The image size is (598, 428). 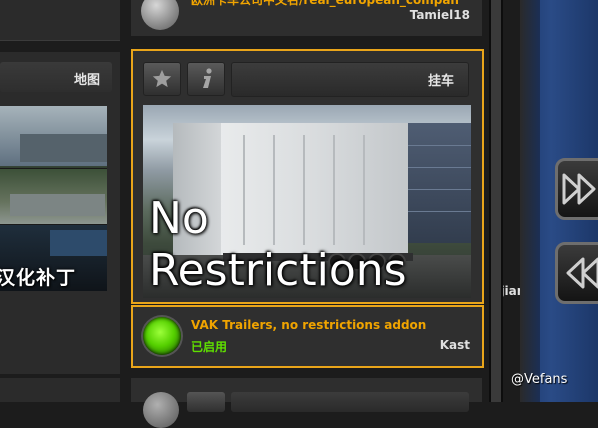 What do you see at coordinates (440, 81) in the screenshot?
I see `category-label: 挂车` at bounding box center [440, 81].